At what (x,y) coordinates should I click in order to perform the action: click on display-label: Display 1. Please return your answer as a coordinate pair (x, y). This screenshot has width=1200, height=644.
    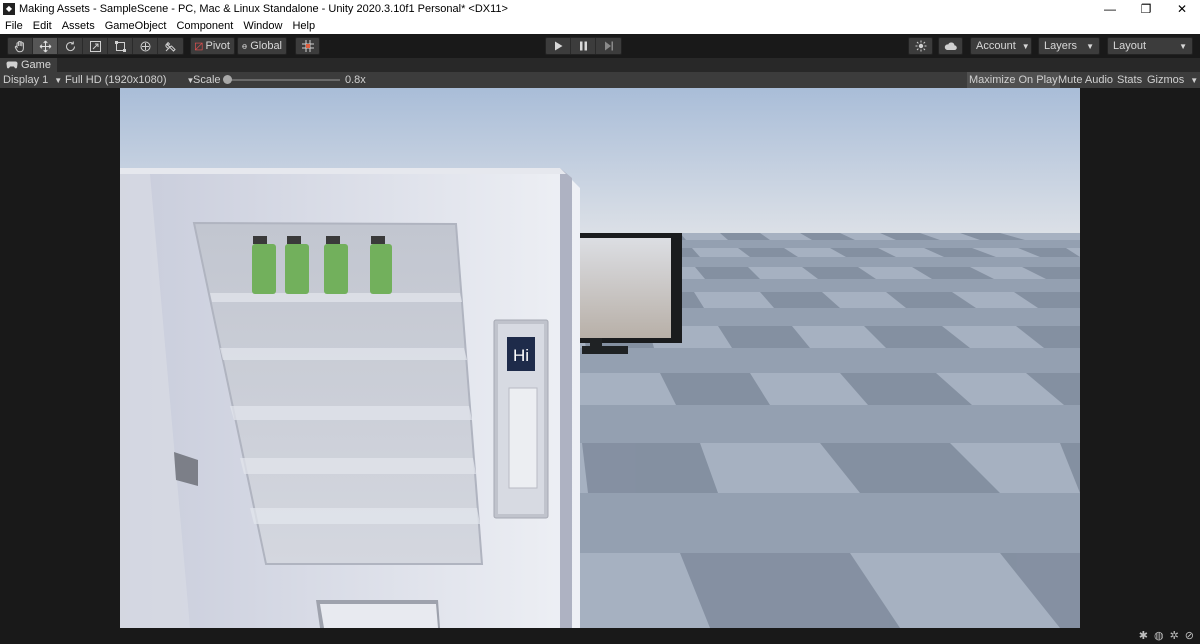
    Looking at the image, I should click on (26, 80).